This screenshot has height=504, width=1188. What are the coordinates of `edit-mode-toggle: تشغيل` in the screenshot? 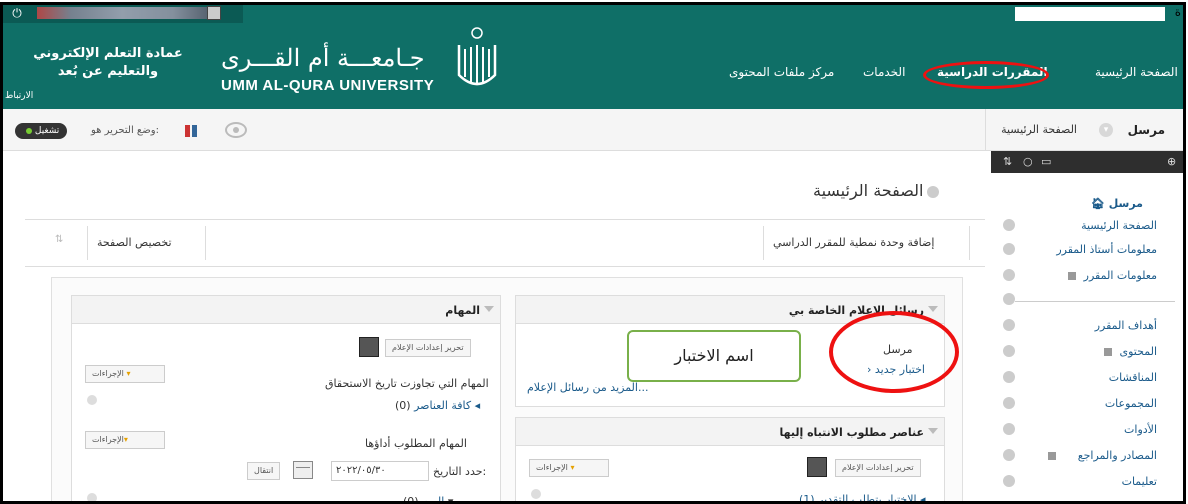 It's located at (41, 131).